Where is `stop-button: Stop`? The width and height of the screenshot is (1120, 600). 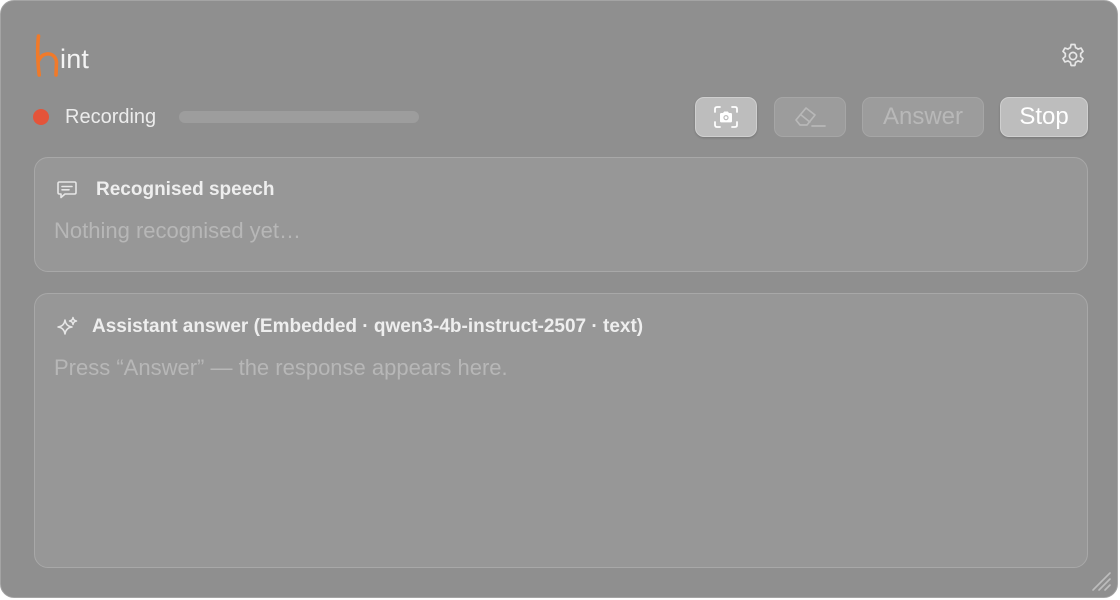 stop-button: Stop is located at coordinates (1044, 117).